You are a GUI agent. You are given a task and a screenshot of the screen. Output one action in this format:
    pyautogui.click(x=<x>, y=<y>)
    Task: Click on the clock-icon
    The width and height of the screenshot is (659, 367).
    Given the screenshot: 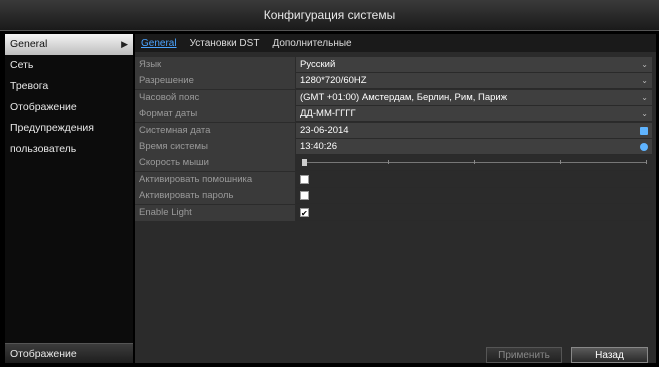 What is the action you would take?
    pyautogui.click(x=644, y=146)
    